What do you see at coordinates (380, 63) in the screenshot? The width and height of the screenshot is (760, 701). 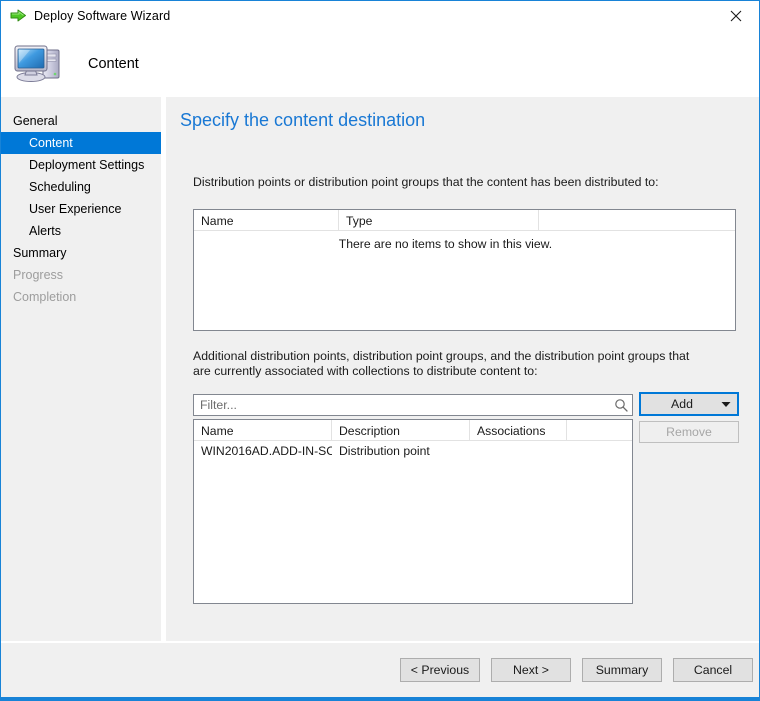 I see `wizard-page-header: Content` at bounding box center [380, 63].